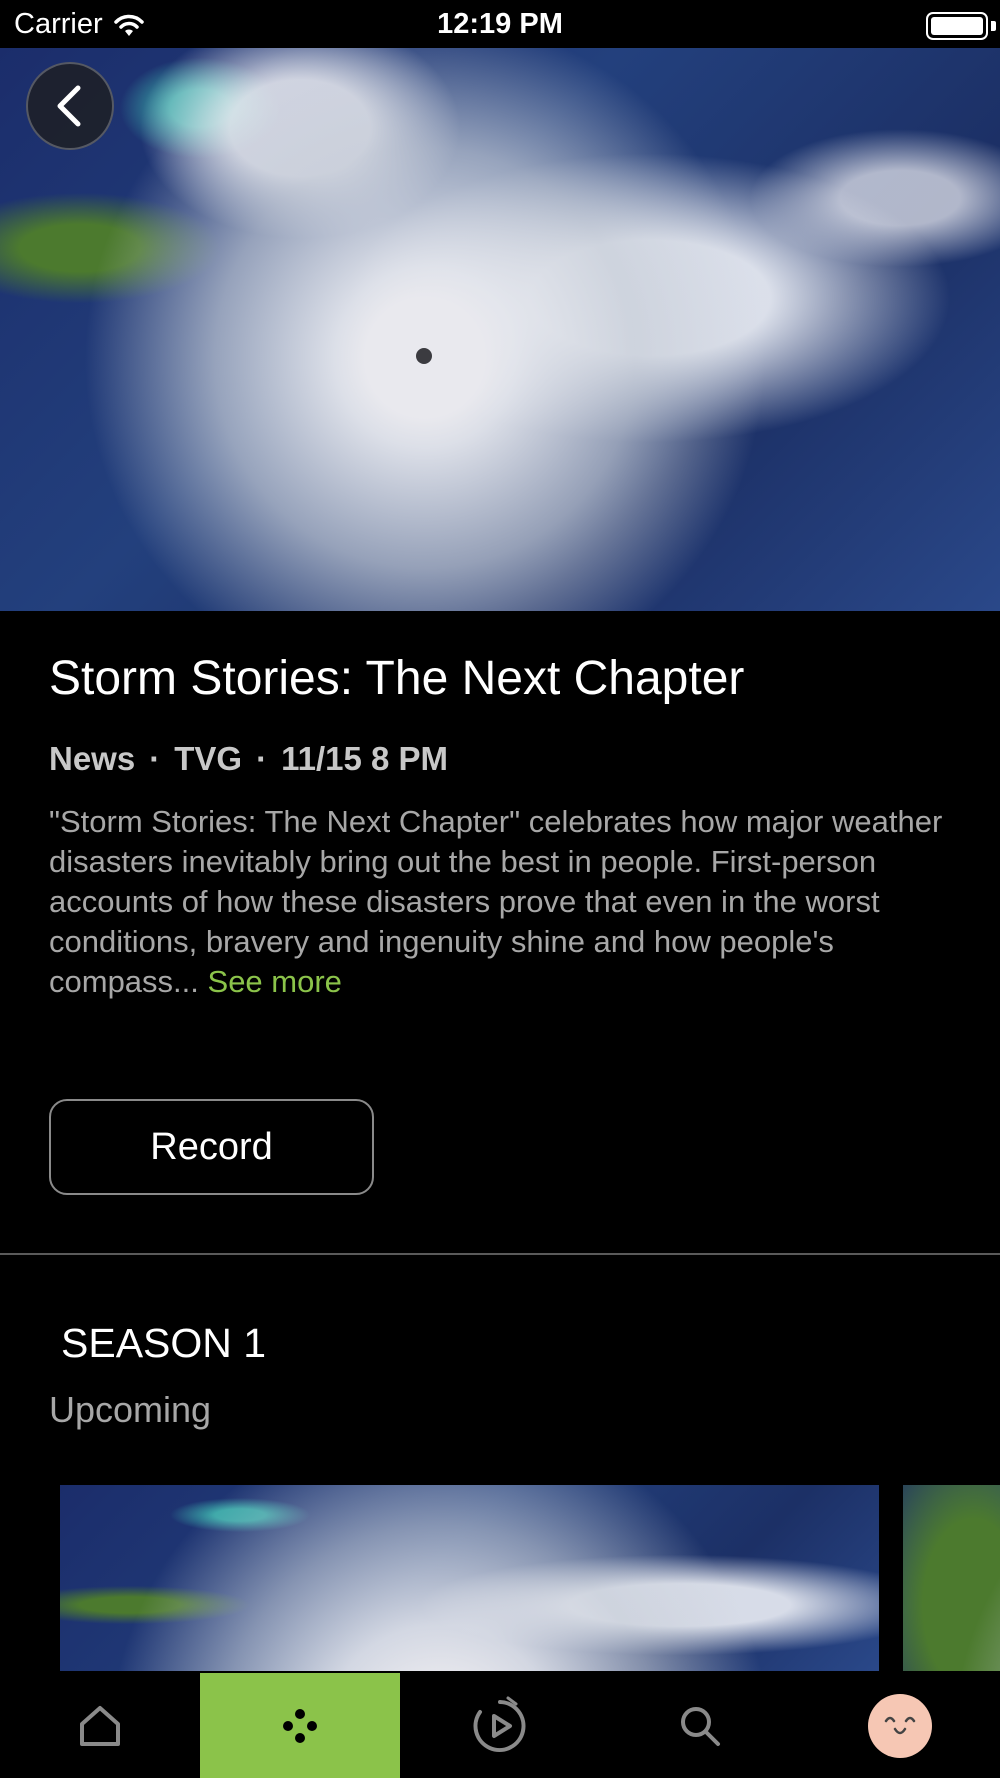 This screenshot has width=1000, height=1778. I want to click on program-title: Storm Stories: The Next Chapter, so click(397, 678).